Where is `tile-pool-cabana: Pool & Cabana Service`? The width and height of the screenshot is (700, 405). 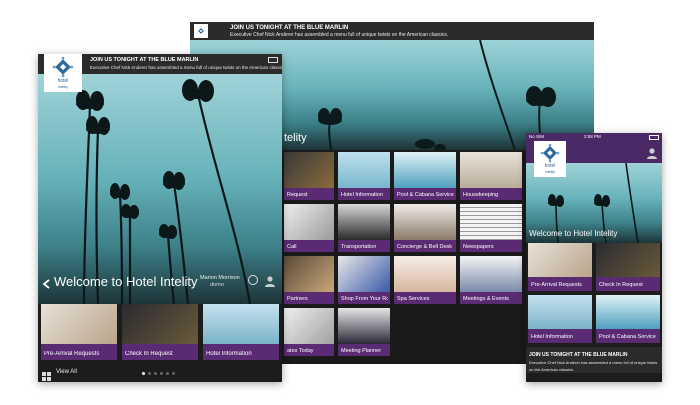
tile-pool-cabana: Pool & Cabana Service is located at coordinates (425, 176).